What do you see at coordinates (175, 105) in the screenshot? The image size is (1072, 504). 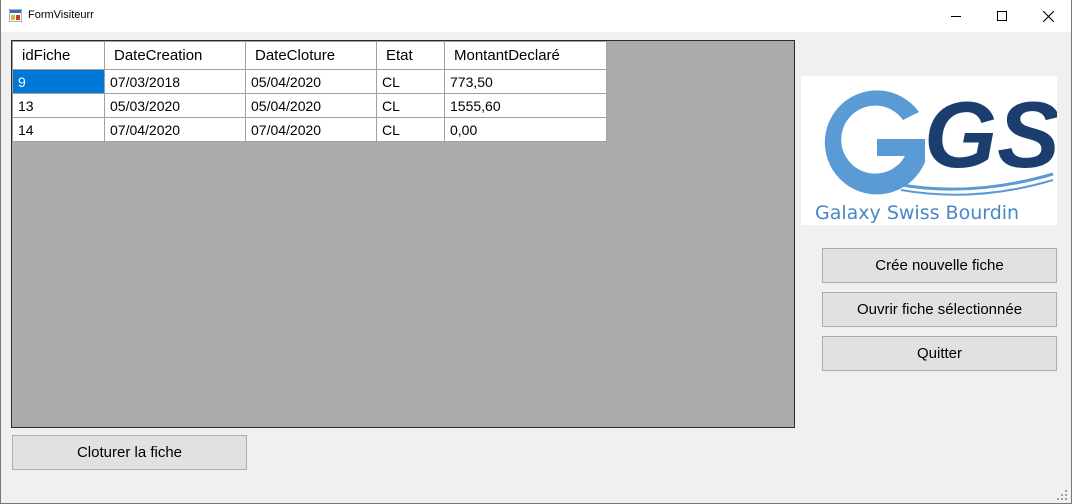 I see `table-cell: 05/03/2020` at bounding box center [175, 105].